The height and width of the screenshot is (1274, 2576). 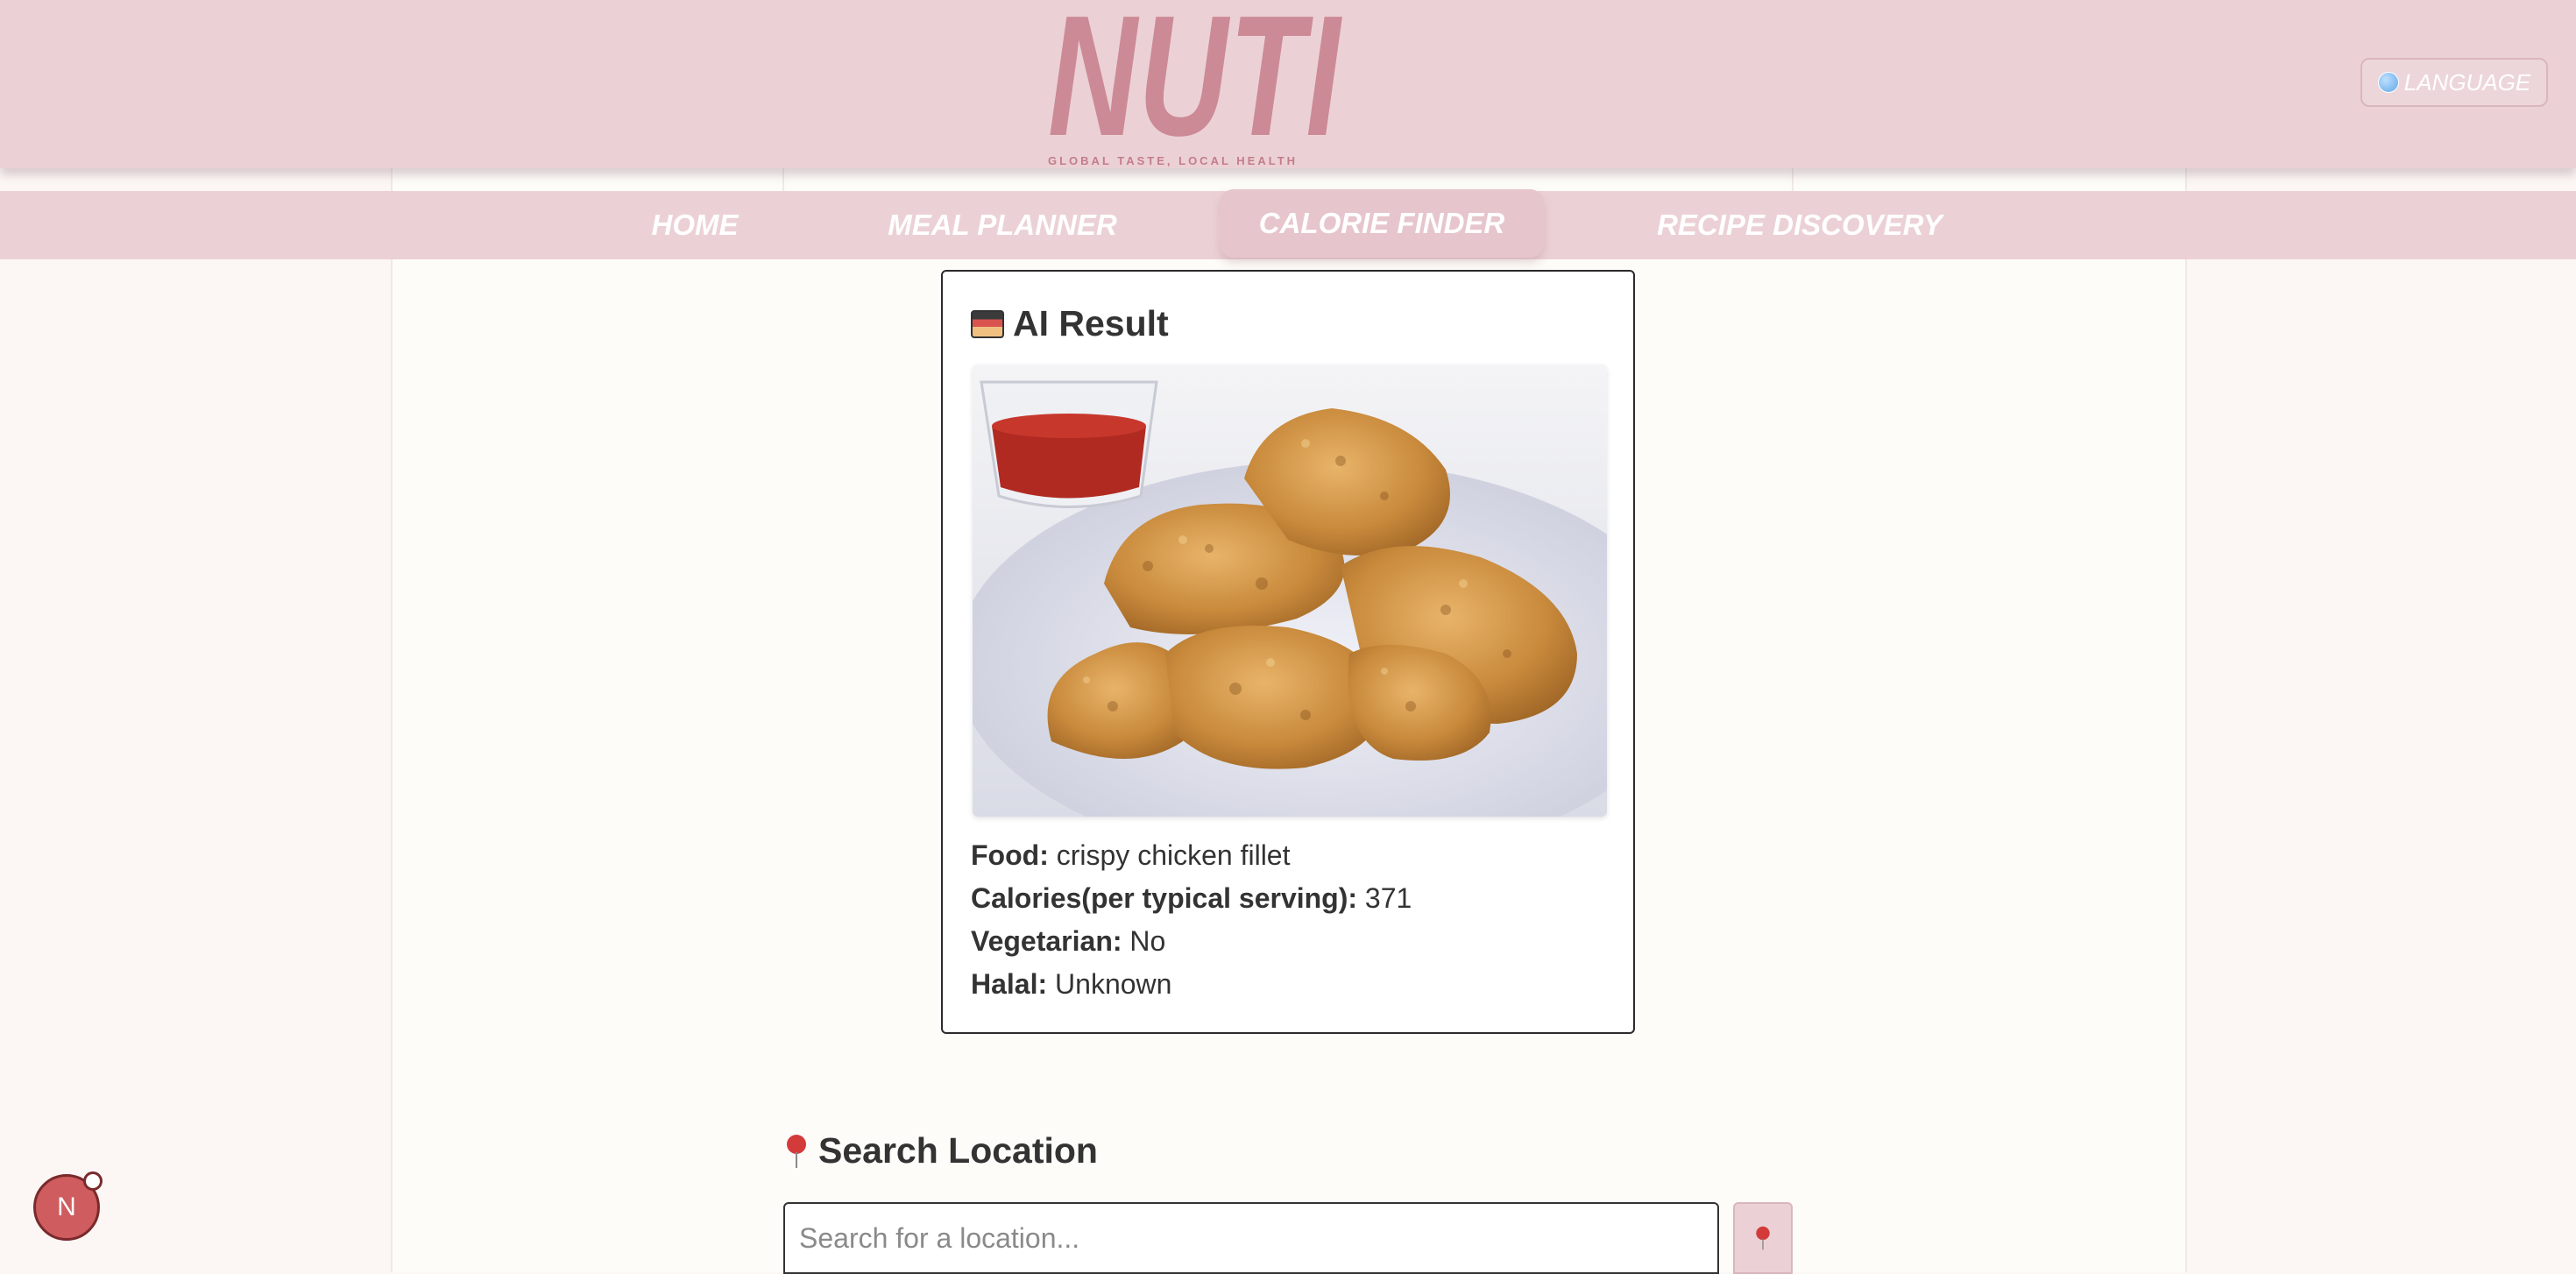 What do you see at coordinates (1113, 984) in the screenshot?
I see `halal-value: Unknown` at bounding box center [1113, 984].